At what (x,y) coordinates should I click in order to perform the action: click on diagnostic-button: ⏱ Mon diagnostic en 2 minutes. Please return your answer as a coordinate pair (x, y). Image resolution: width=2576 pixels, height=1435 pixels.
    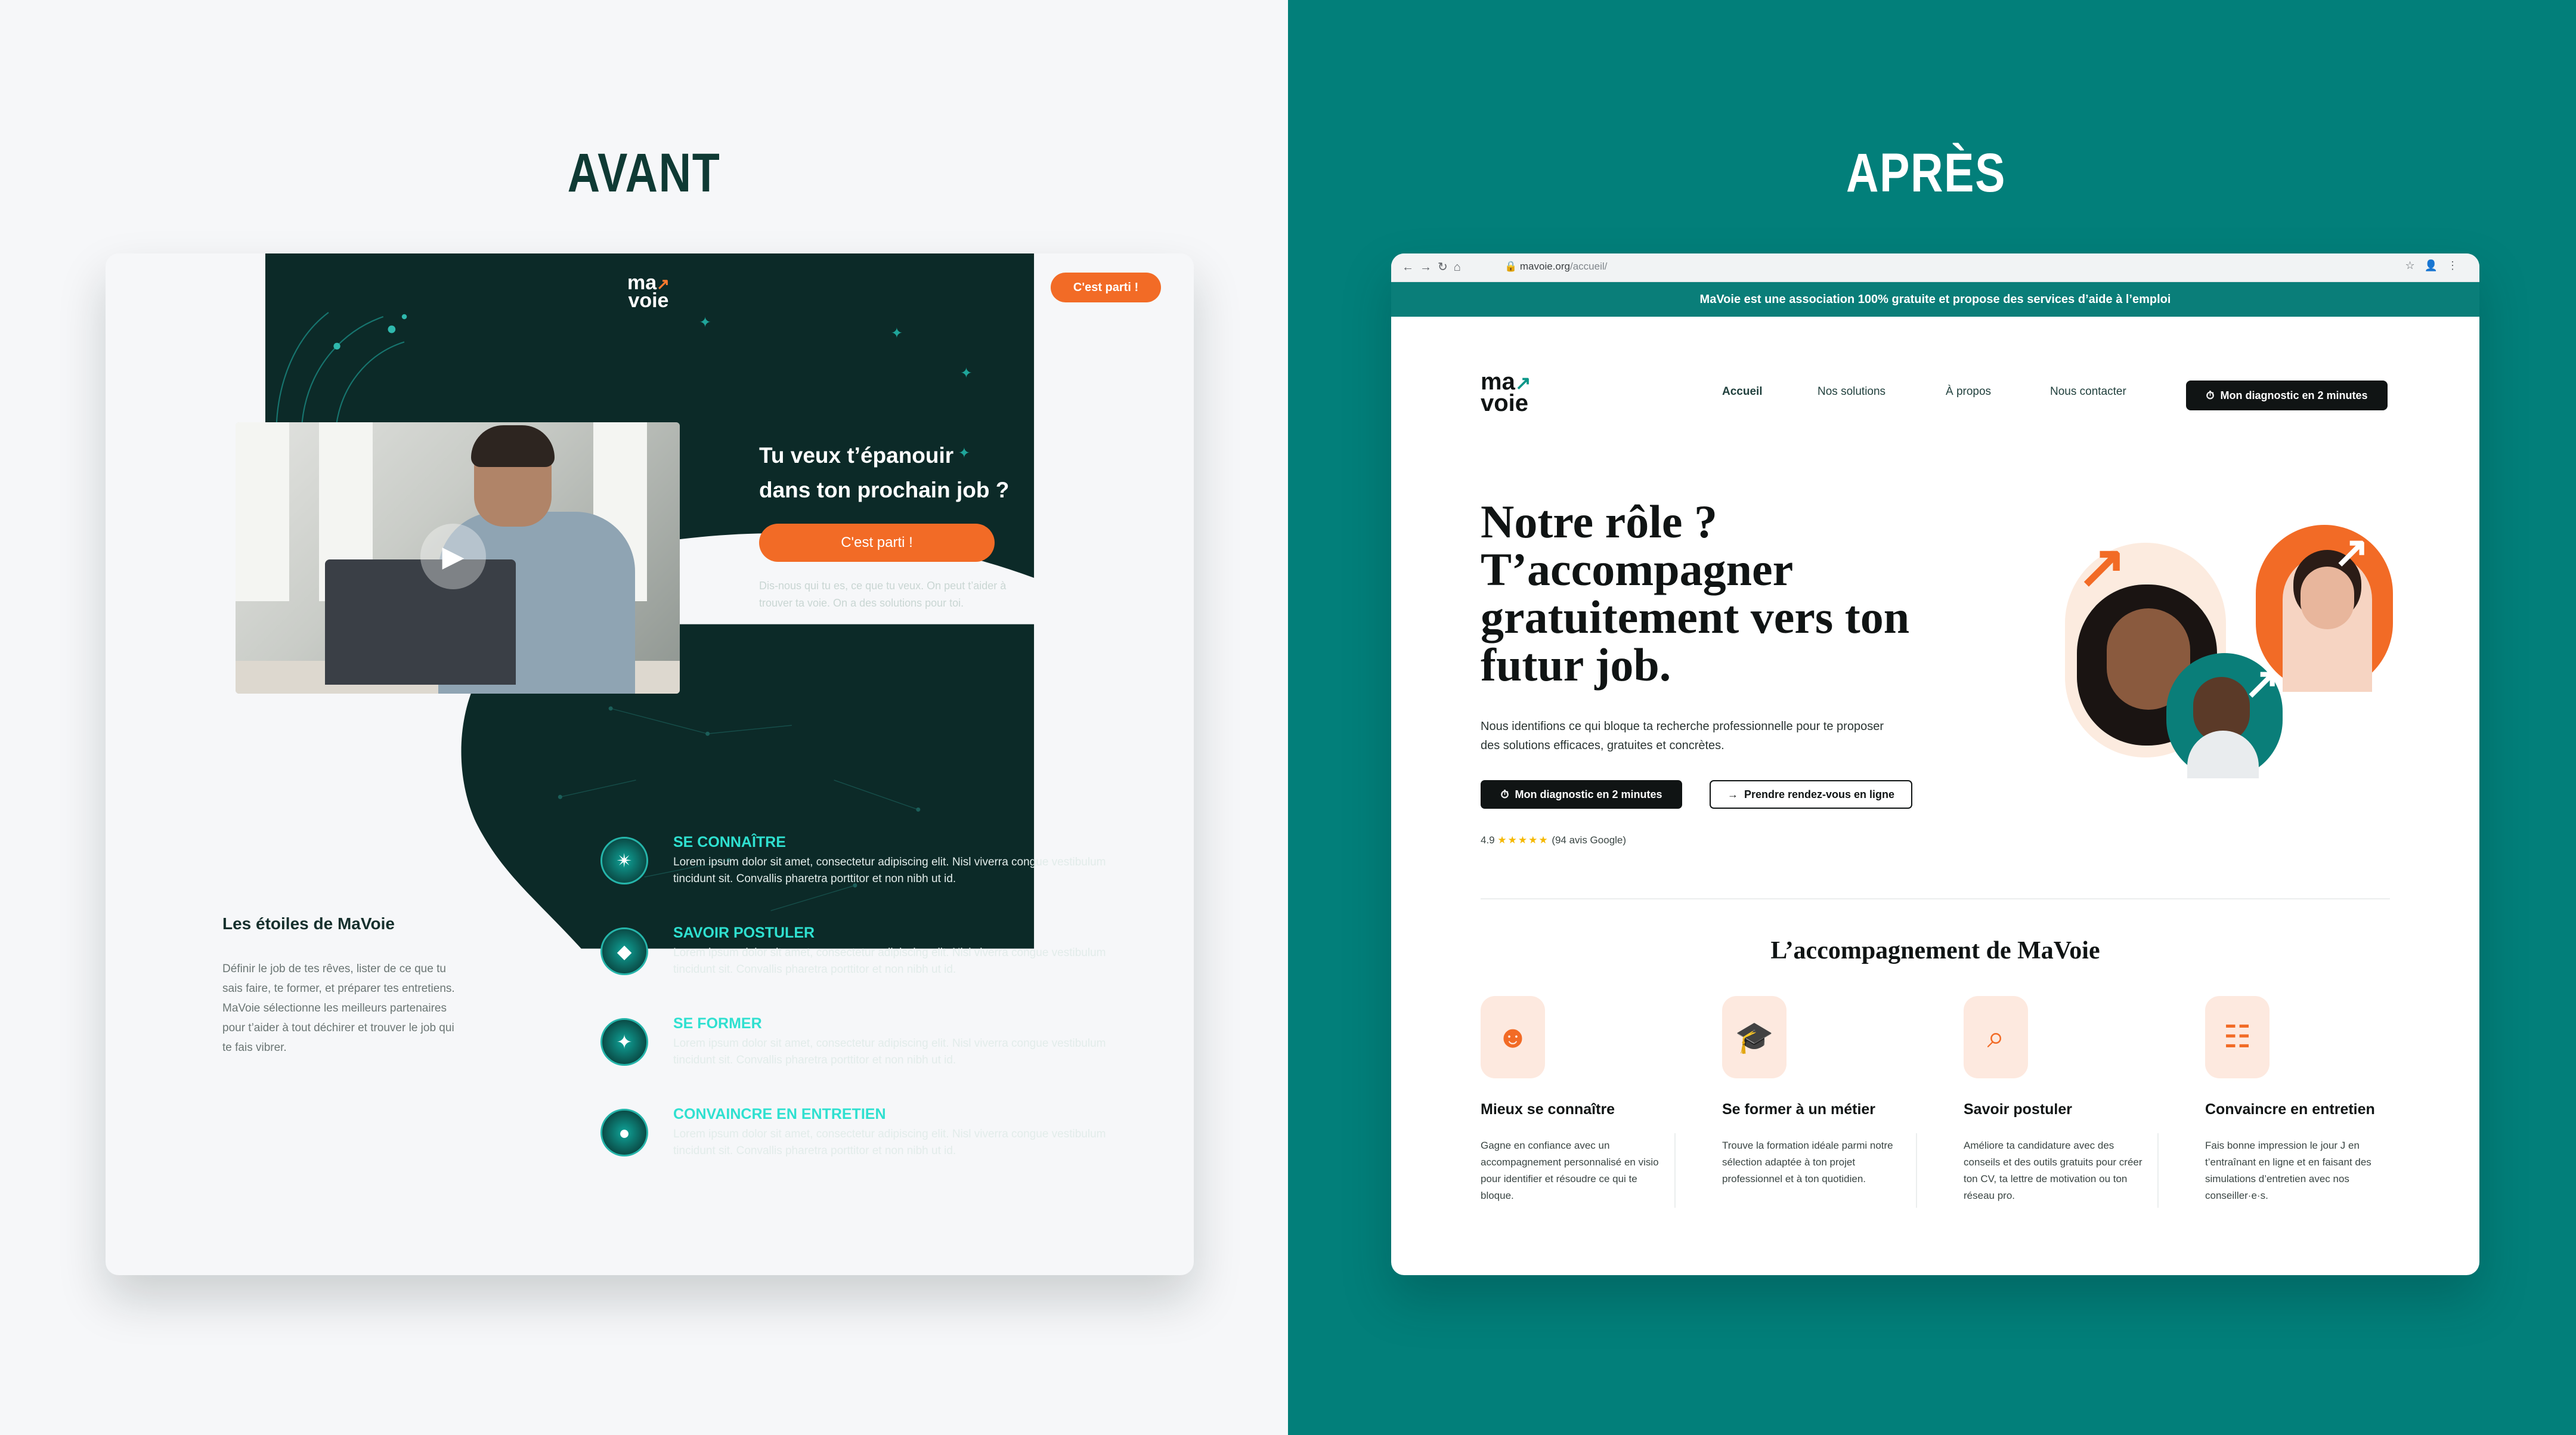
    Looking at the image, I should click on (1582, 794).